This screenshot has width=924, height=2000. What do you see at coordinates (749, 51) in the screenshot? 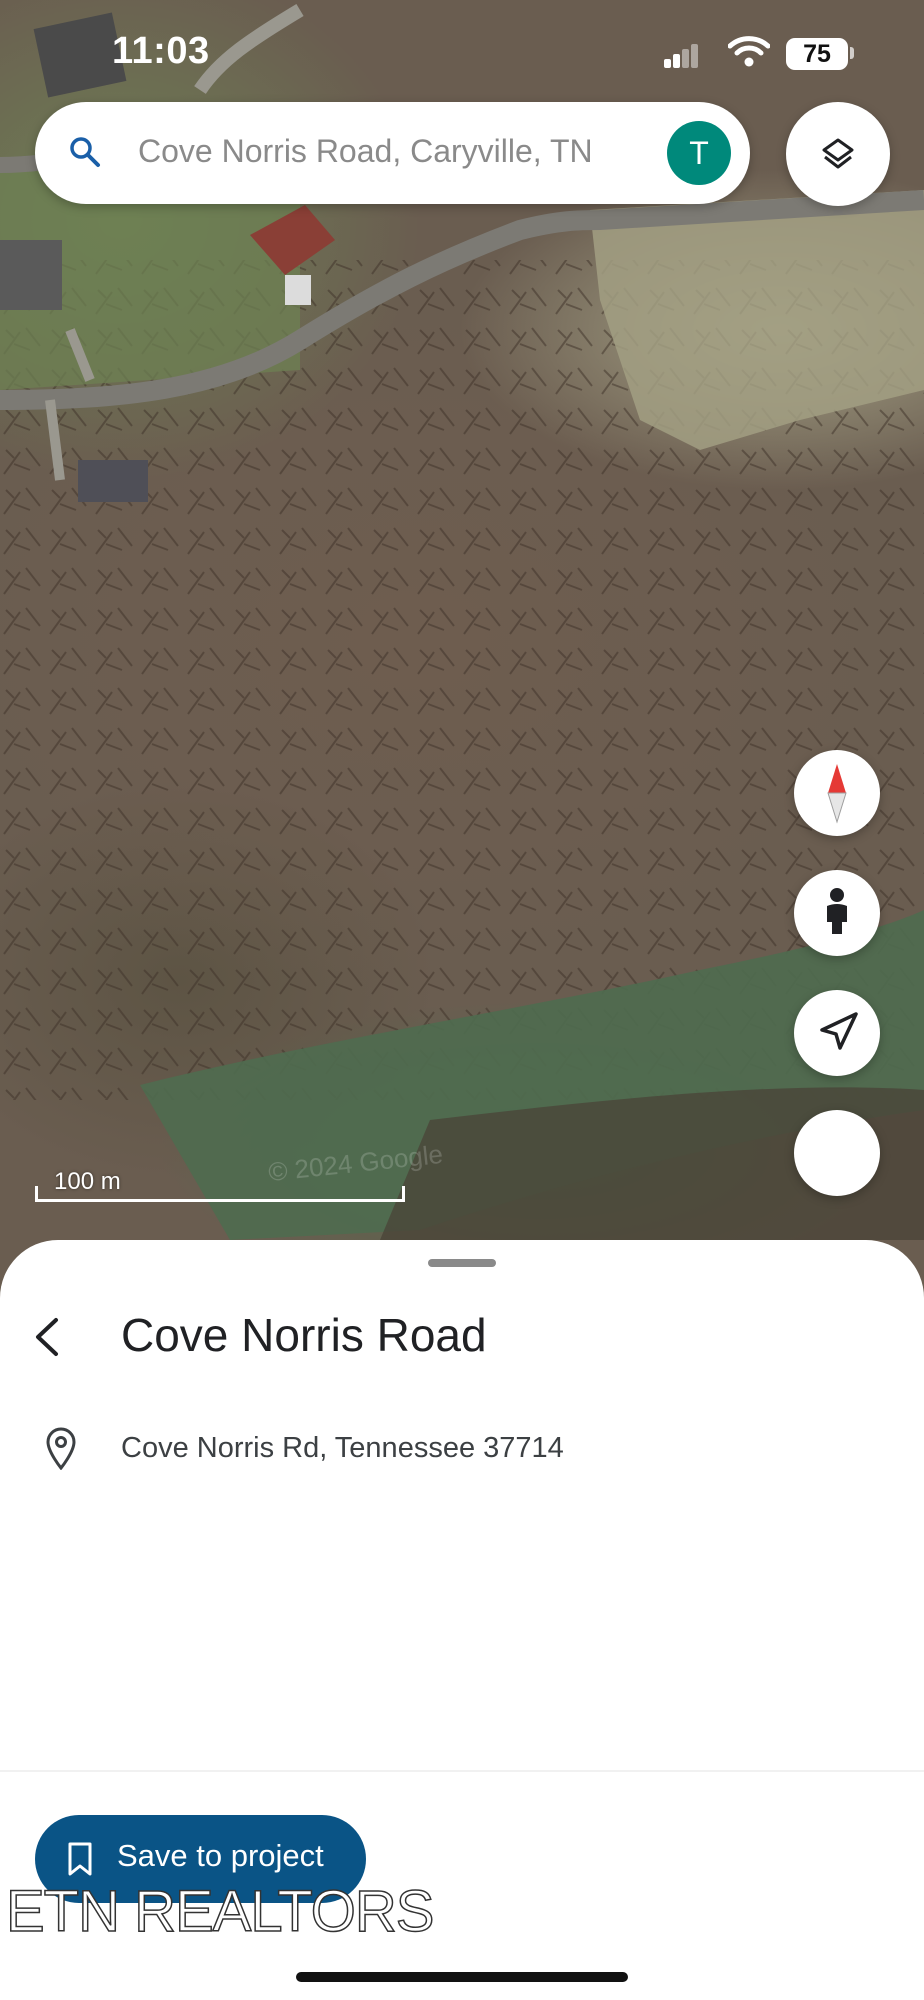
I see `wifi-icon` at bounding box center [749, 51].